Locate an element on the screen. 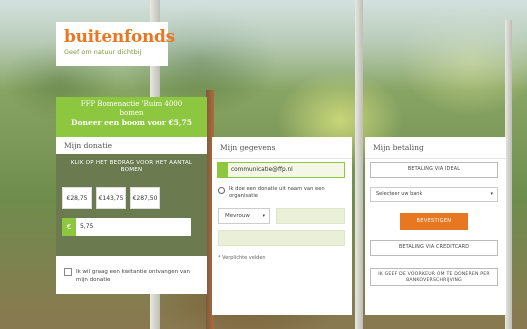 Image resolution: width=527 pixels, height=329 pixels. ideal-payment-button: BETALING VIA IDEAL is located at coordinates (434, 170).